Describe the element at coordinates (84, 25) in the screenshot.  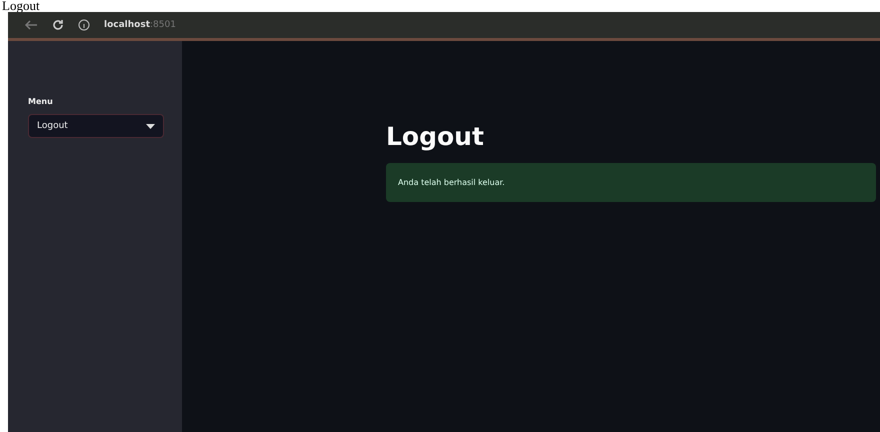
I see `info-icon` at that location.